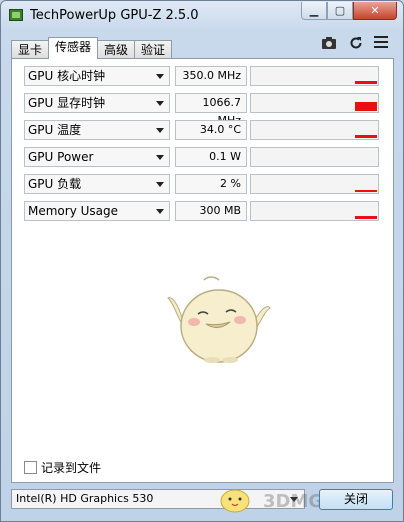 The image size is (404, 522). I want to click on sensor-name-select: Memory Usage, so click(97, 211).